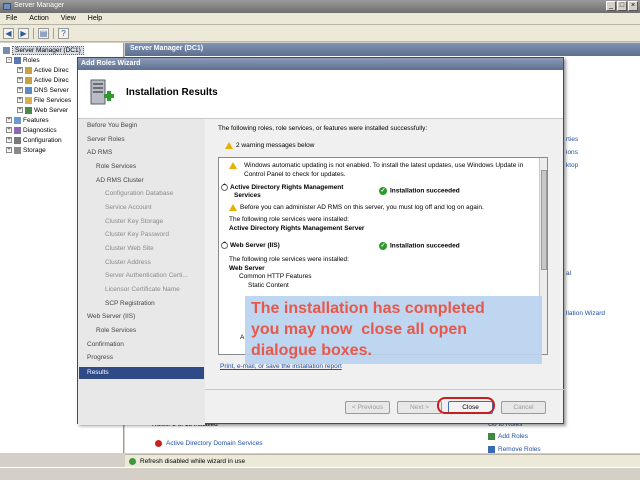 The height and width of the screenshot is (480, 640). Describe the element at coordinates (39, 5) in the screenshot. I see `window-title: Server Manager` at that location.